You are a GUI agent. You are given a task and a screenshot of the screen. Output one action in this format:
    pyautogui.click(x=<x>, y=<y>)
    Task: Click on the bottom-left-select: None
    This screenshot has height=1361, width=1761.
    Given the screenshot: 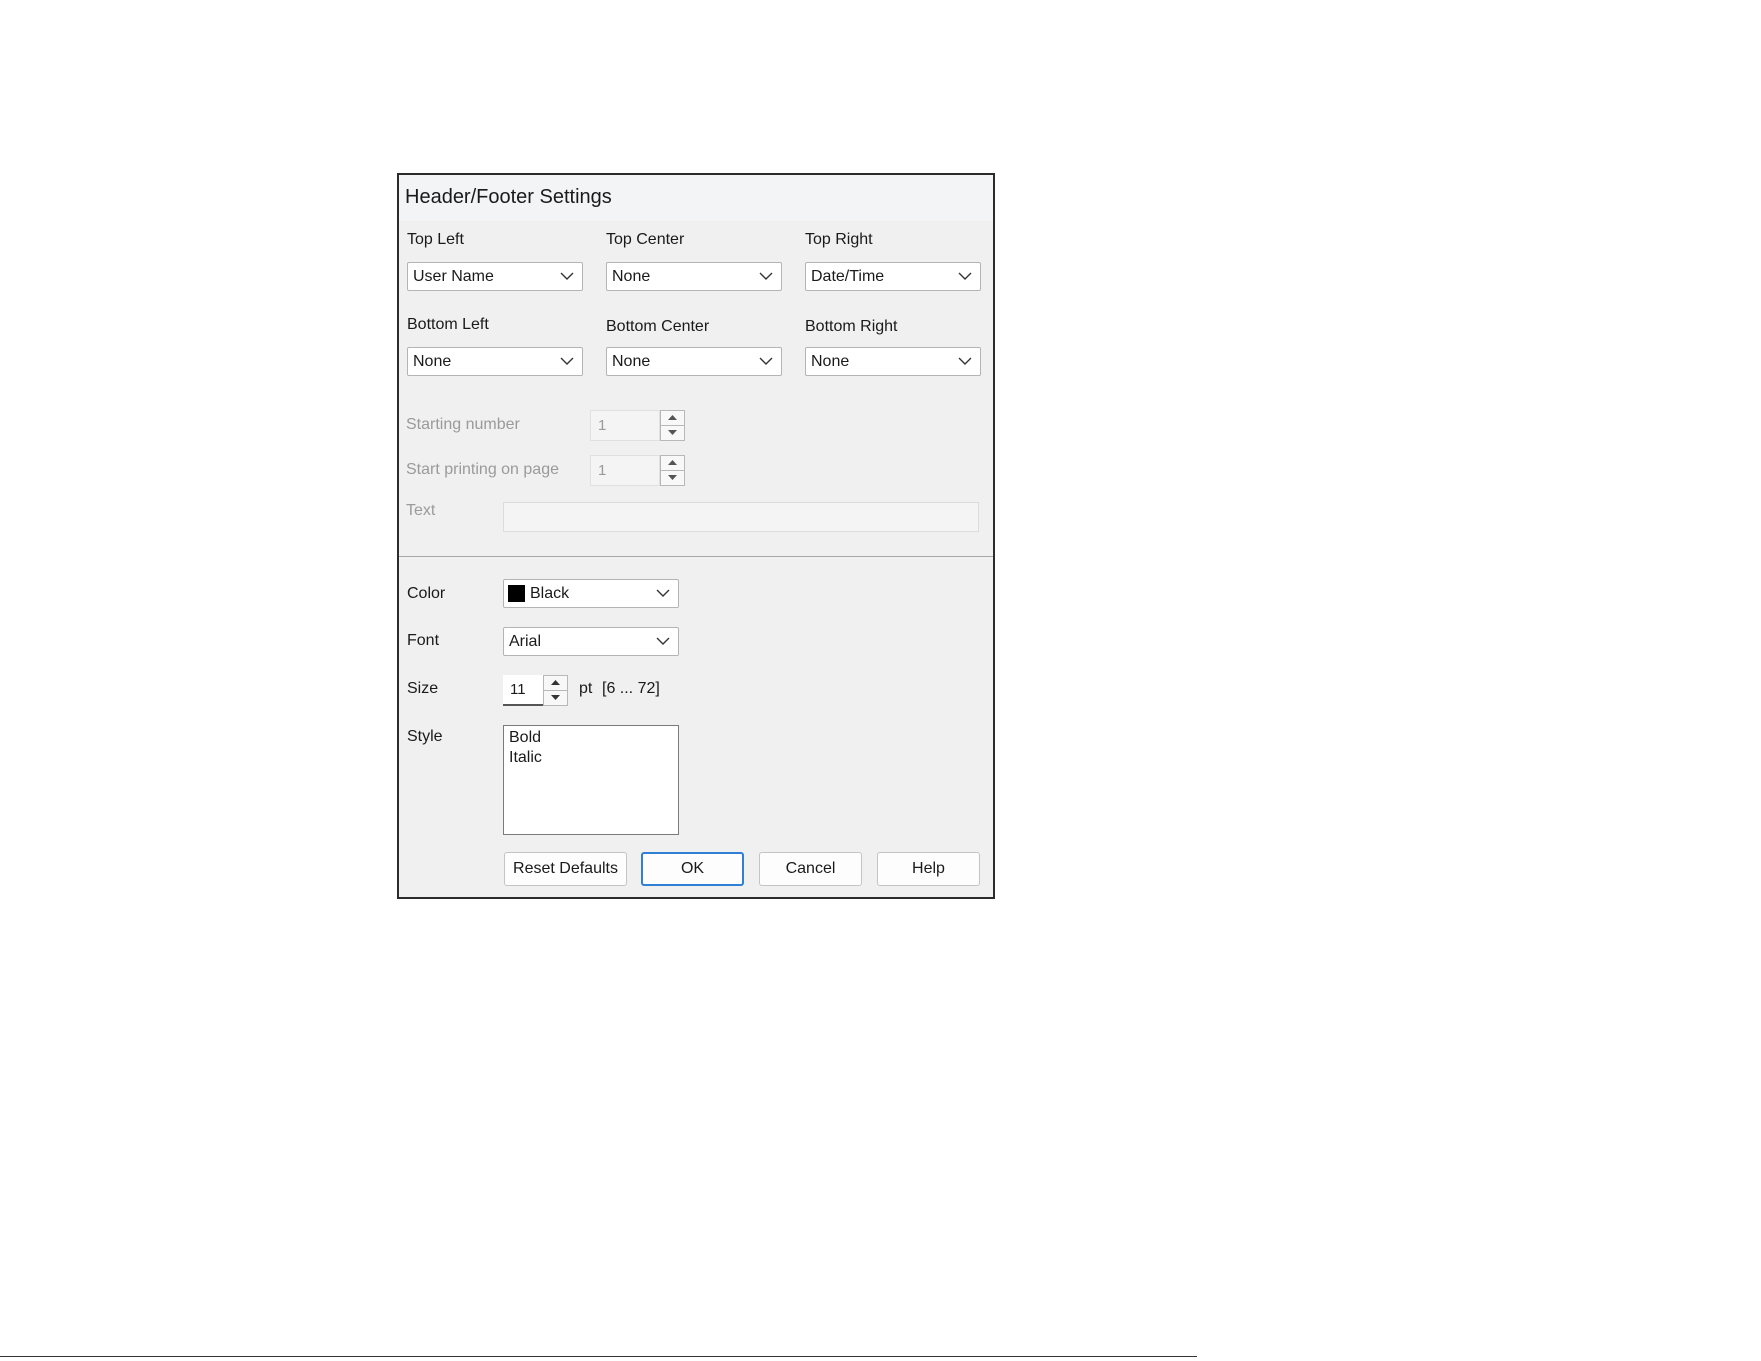 What is the action you would take?
    pyautogui.click(x=495, y=361)
    